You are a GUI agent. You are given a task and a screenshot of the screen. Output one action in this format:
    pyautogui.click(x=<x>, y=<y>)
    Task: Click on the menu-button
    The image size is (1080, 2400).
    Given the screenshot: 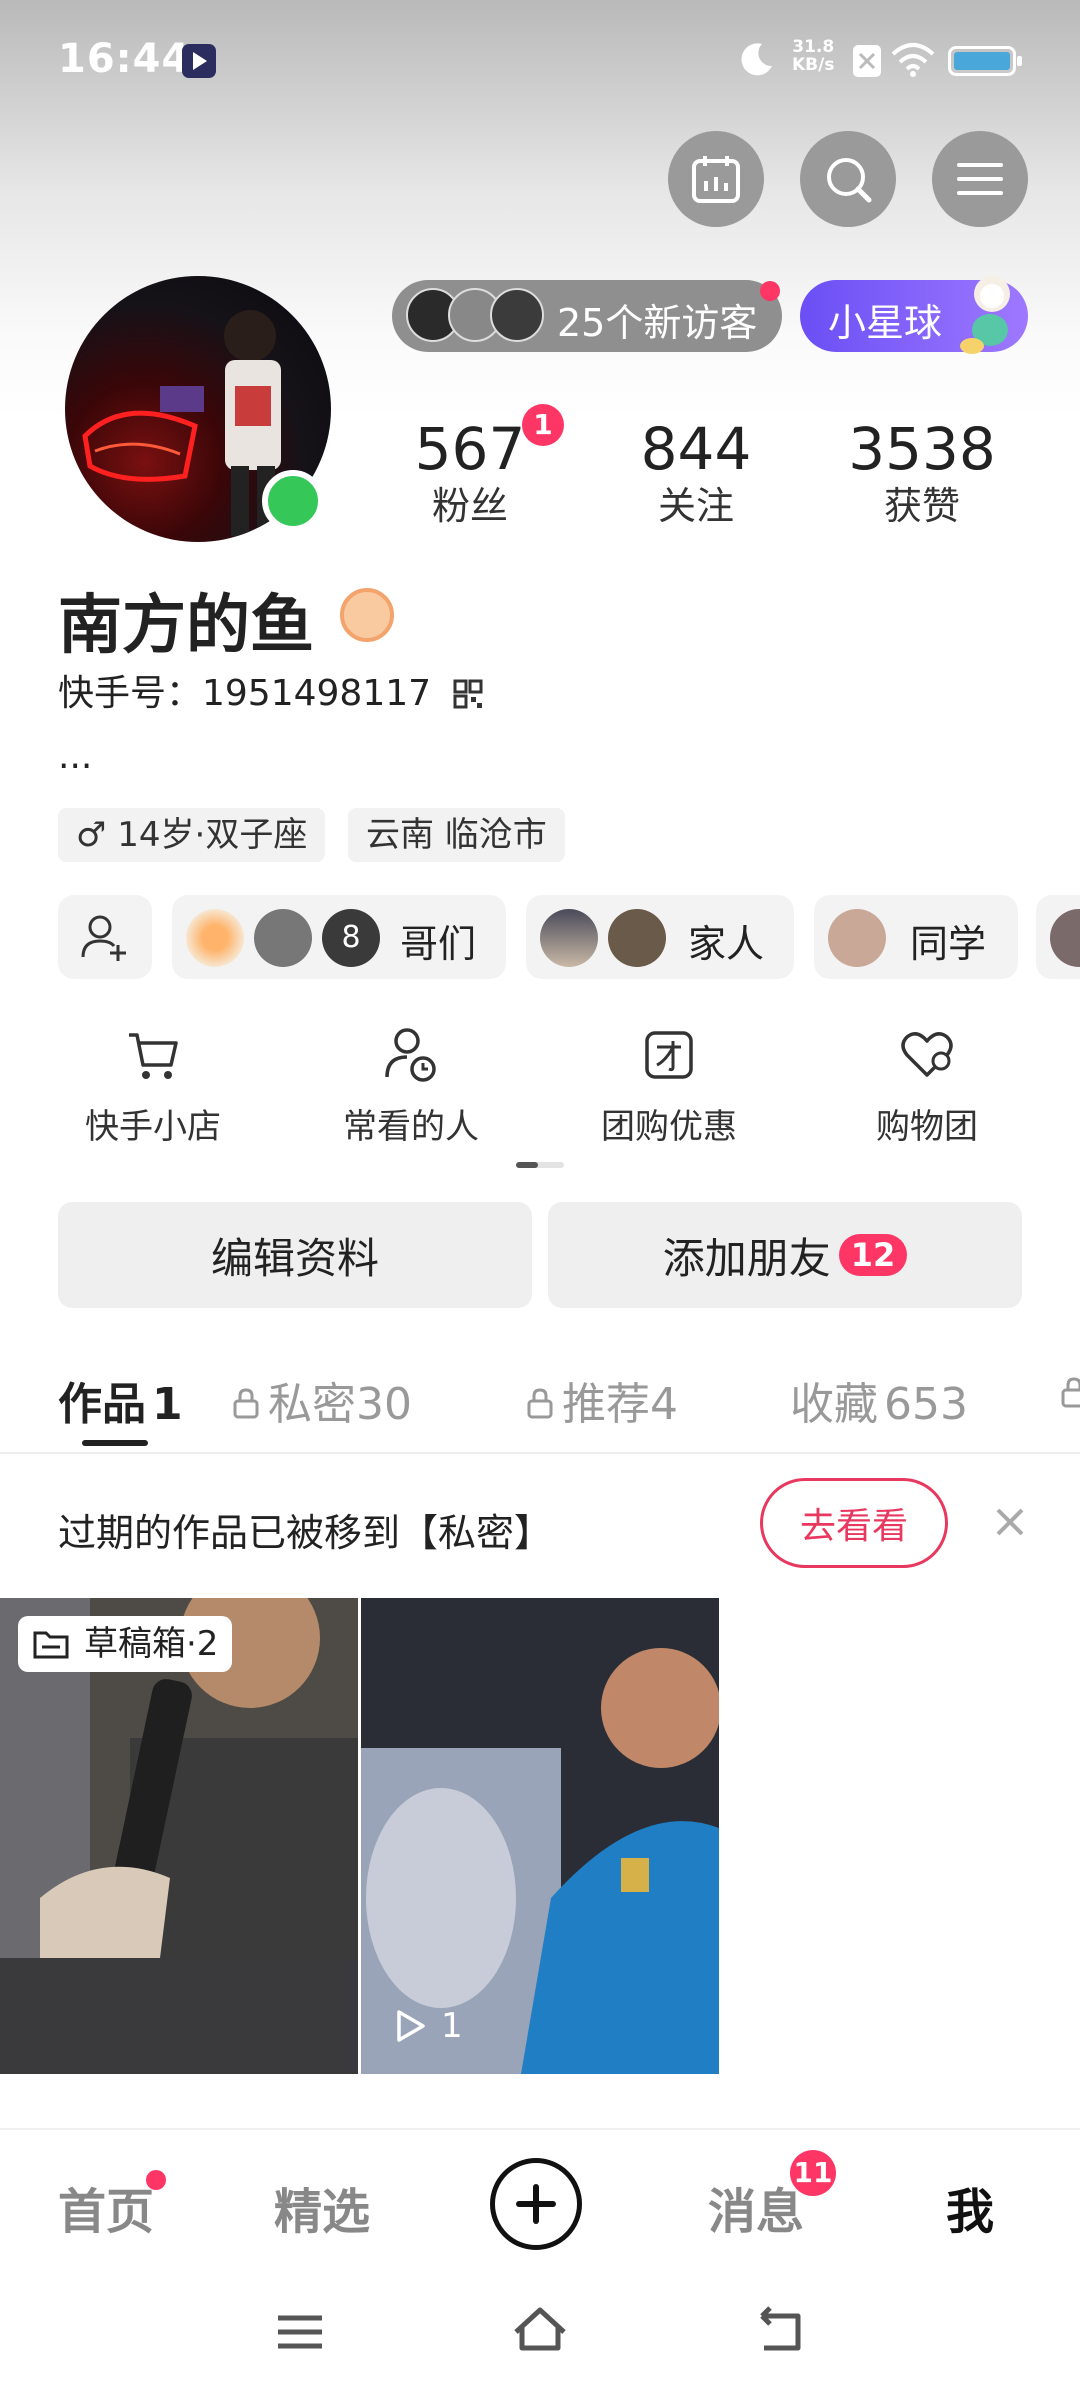 What is the action you would take?
    pyautogui.click(x=980, y=179)
    